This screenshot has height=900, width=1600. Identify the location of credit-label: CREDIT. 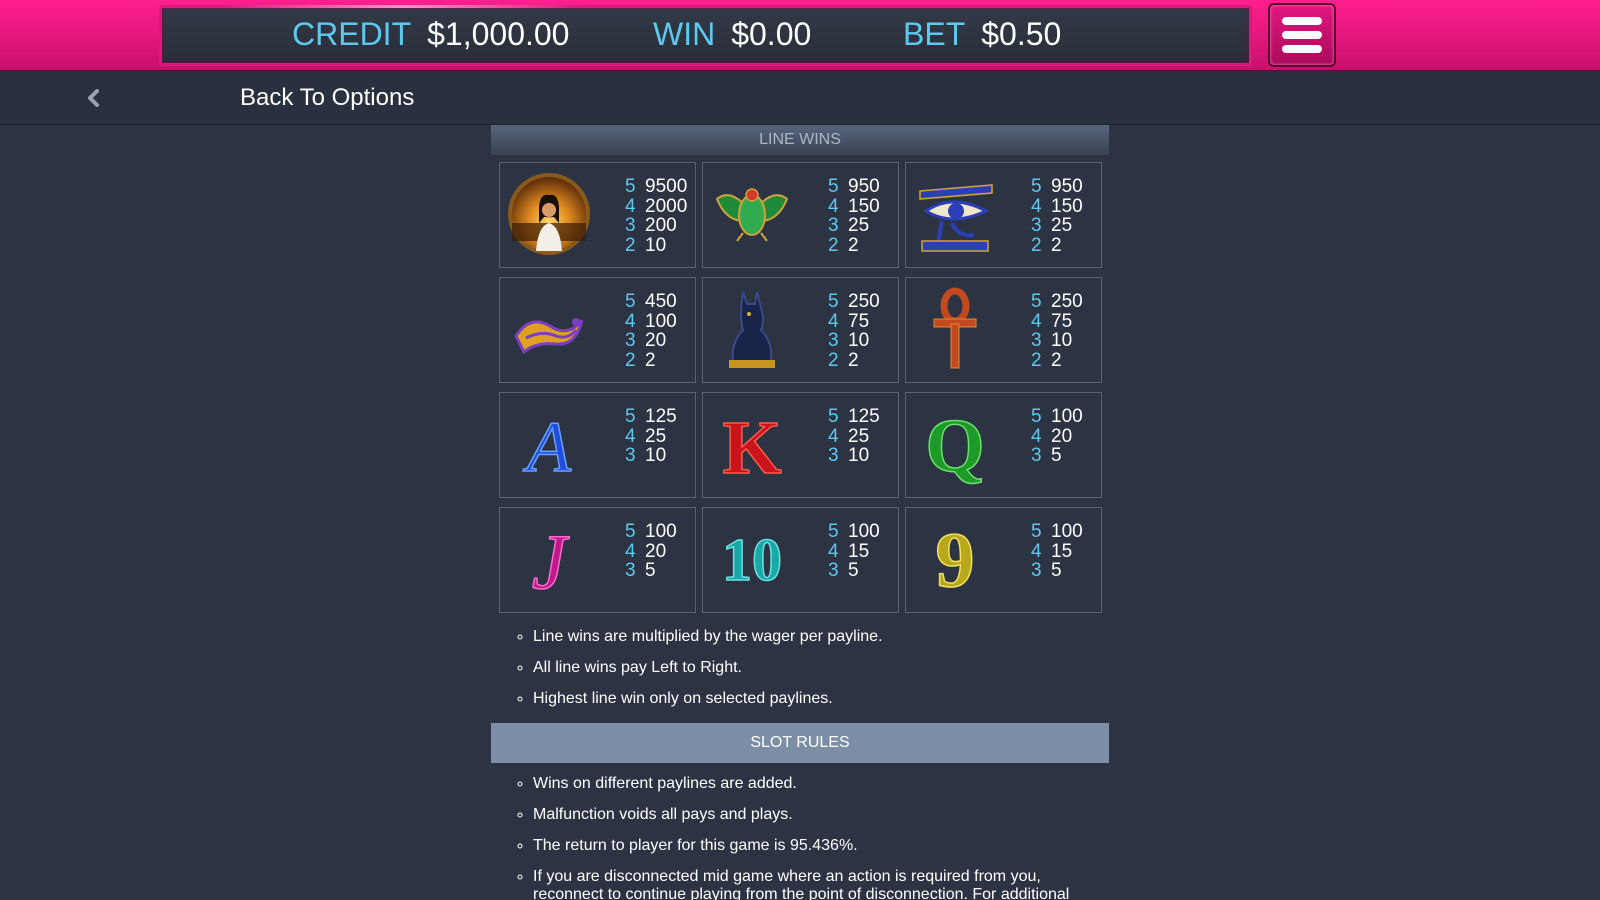
(352, 34).